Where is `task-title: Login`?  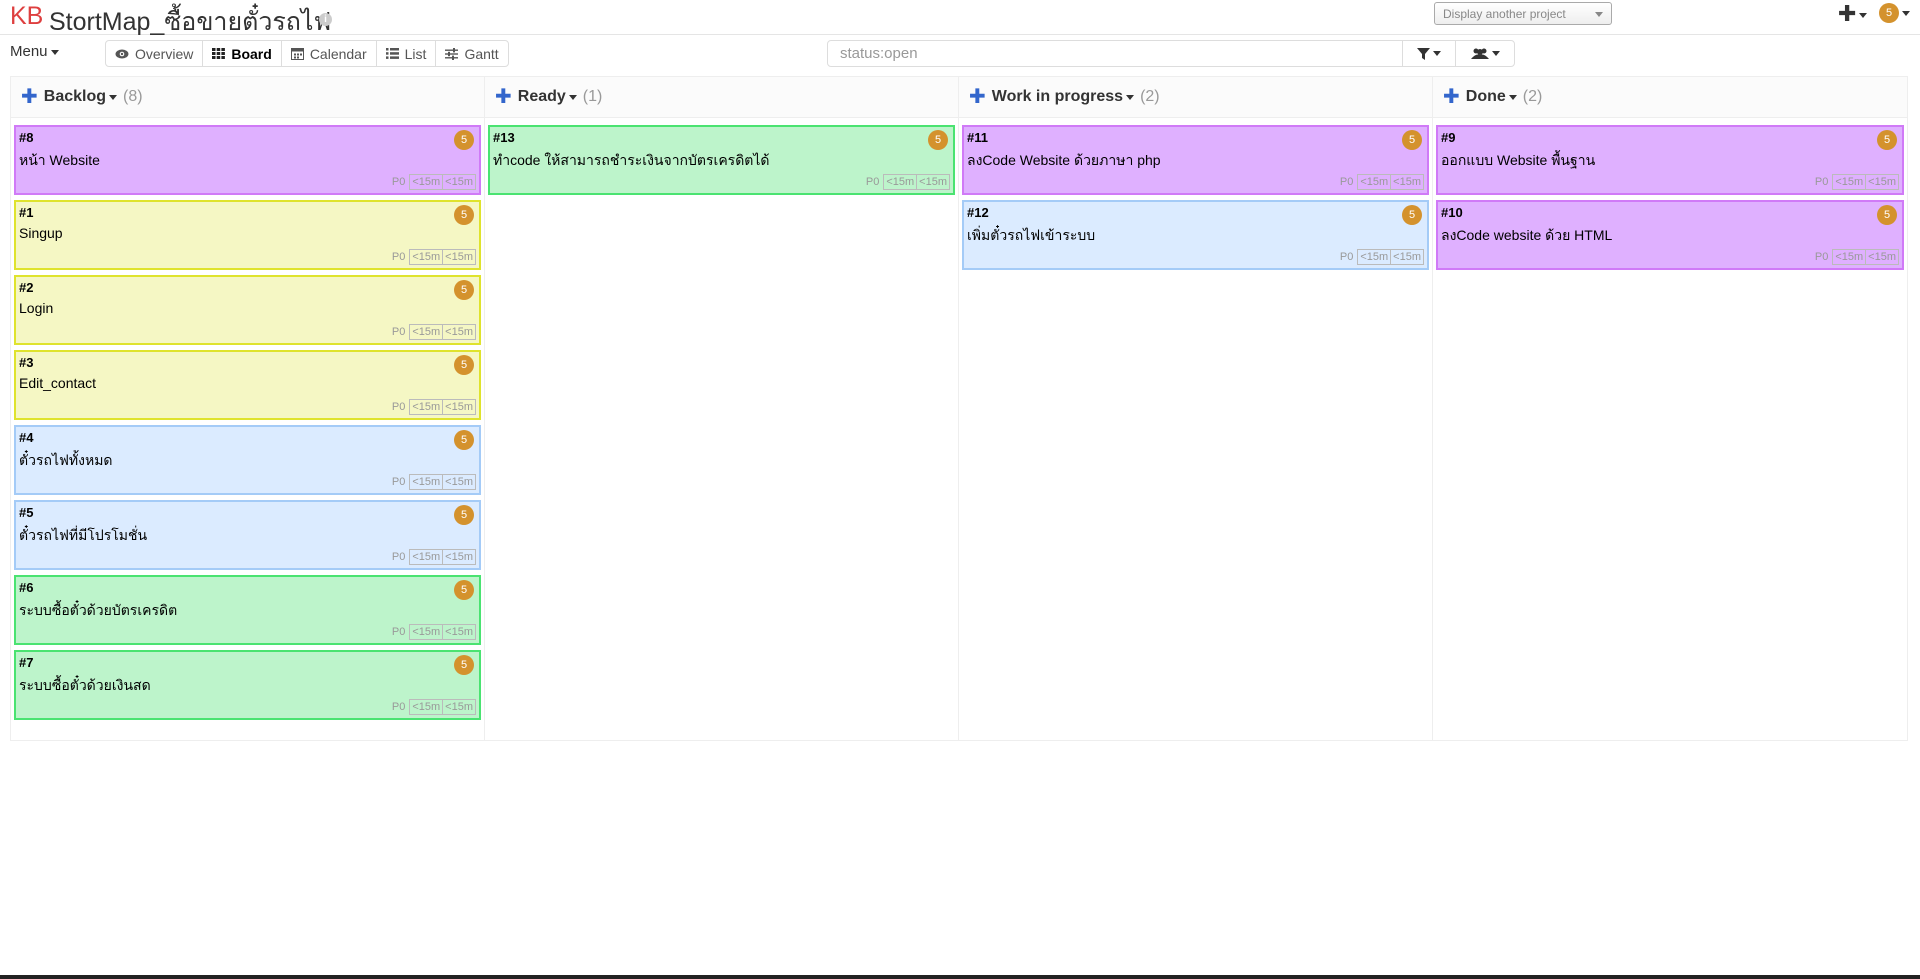
task-title: Login is located at coordinates (36, 308).